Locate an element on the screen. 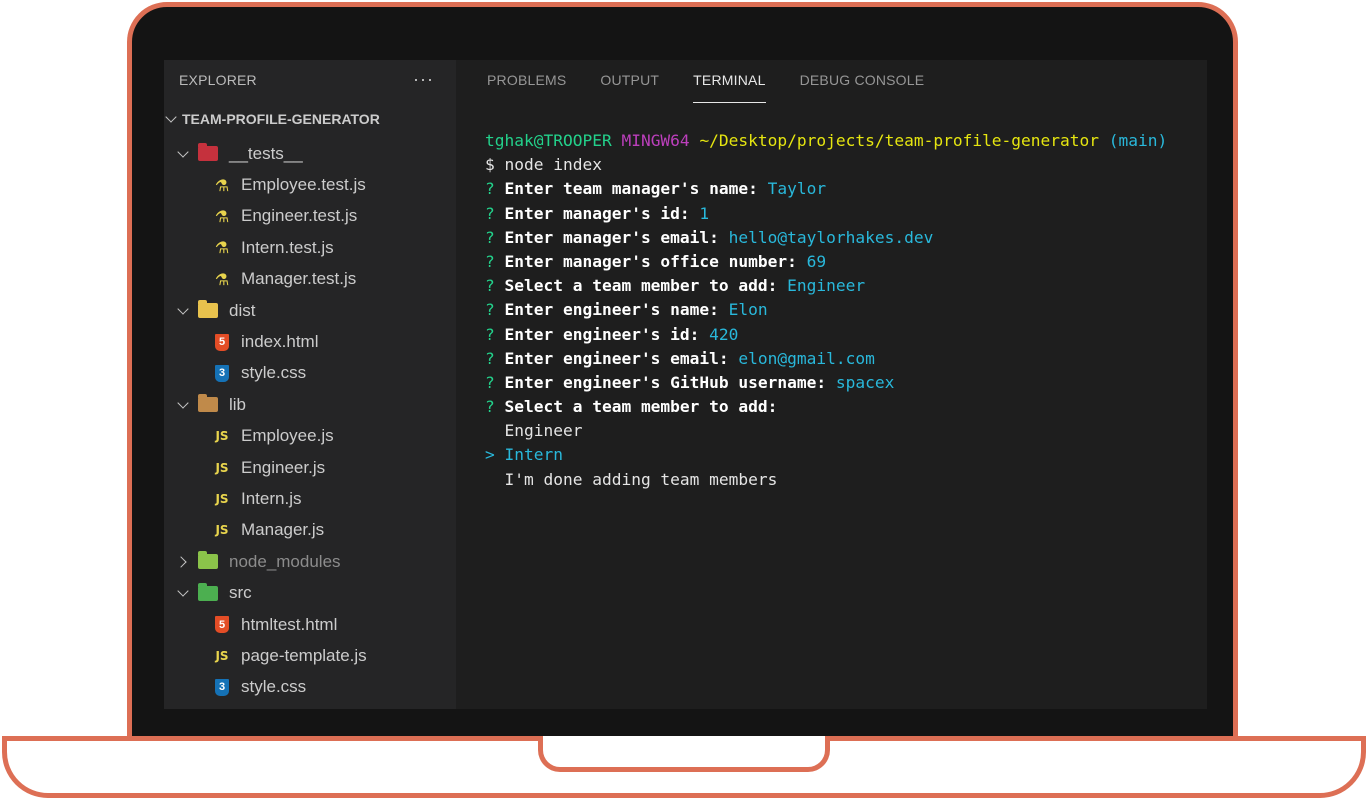  file-item: 5 htmltest.html is located at coordinates (310, 624).